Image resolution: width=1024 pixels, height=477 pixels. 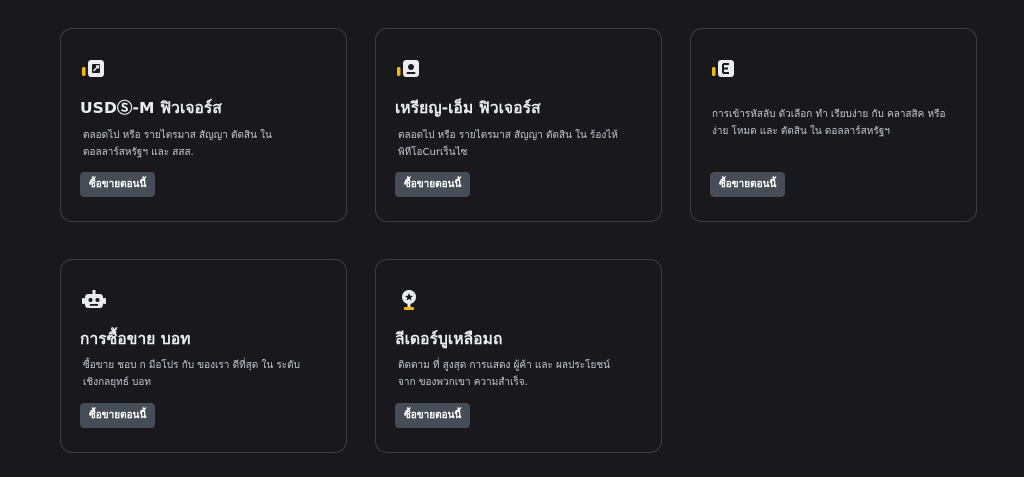 I want to click on coinm-futures-icon, so click(x=408, y=68).